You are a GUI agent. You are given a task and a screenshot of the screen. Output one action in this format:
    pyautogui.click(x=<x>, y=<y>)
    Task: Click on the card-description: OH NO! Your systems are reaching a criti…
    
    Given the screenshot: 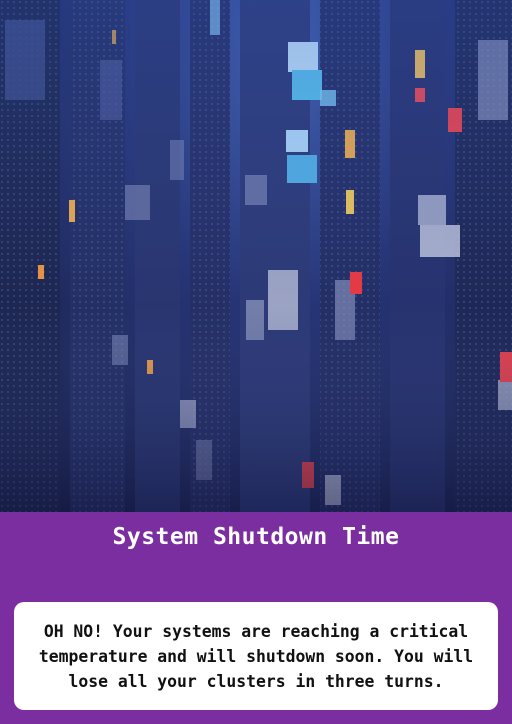 What is the action you would take?
    pyautogui.click(x=256, y=656)
    